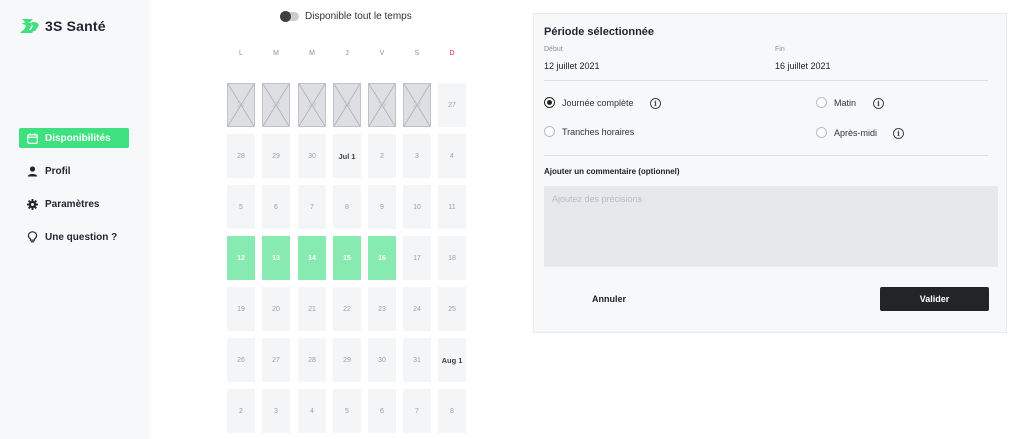 The image size is (1024, 439). I want to click on weekday-header: S, so click(417, 53).